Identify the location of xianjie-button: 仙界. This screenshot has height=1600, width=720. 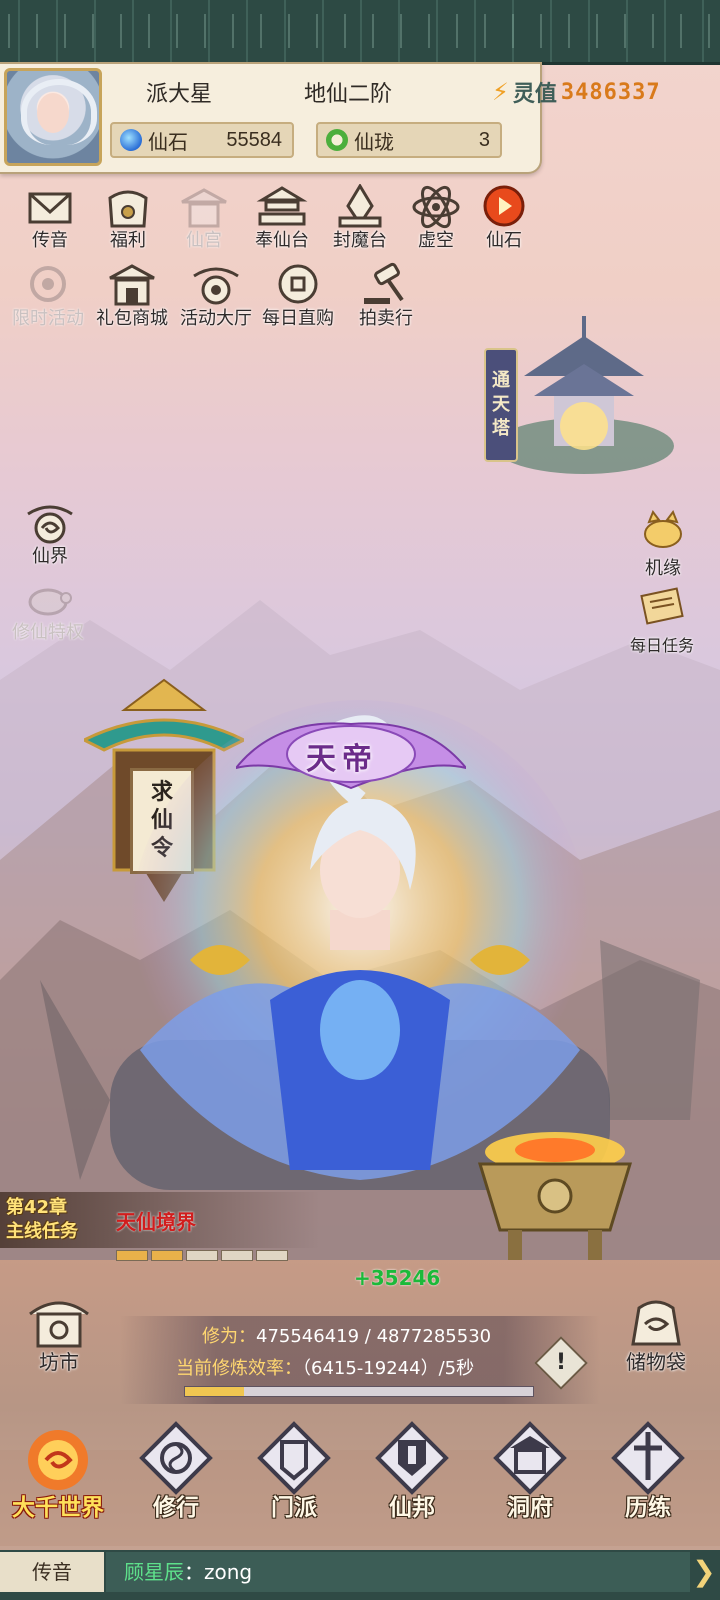
(50, 534).